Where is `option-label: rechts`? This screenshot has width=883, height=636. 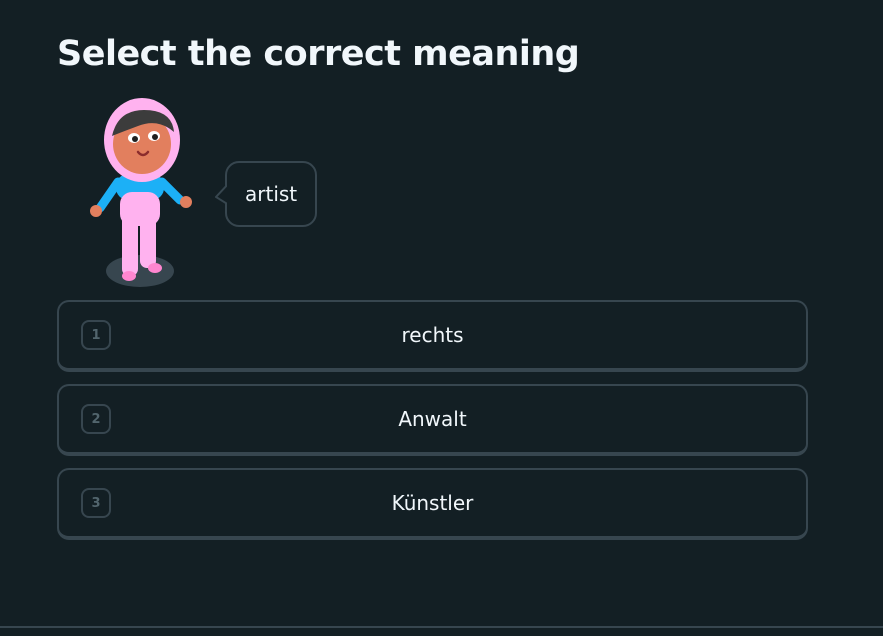
option-label: rechts is located at coordinates (432, 335).